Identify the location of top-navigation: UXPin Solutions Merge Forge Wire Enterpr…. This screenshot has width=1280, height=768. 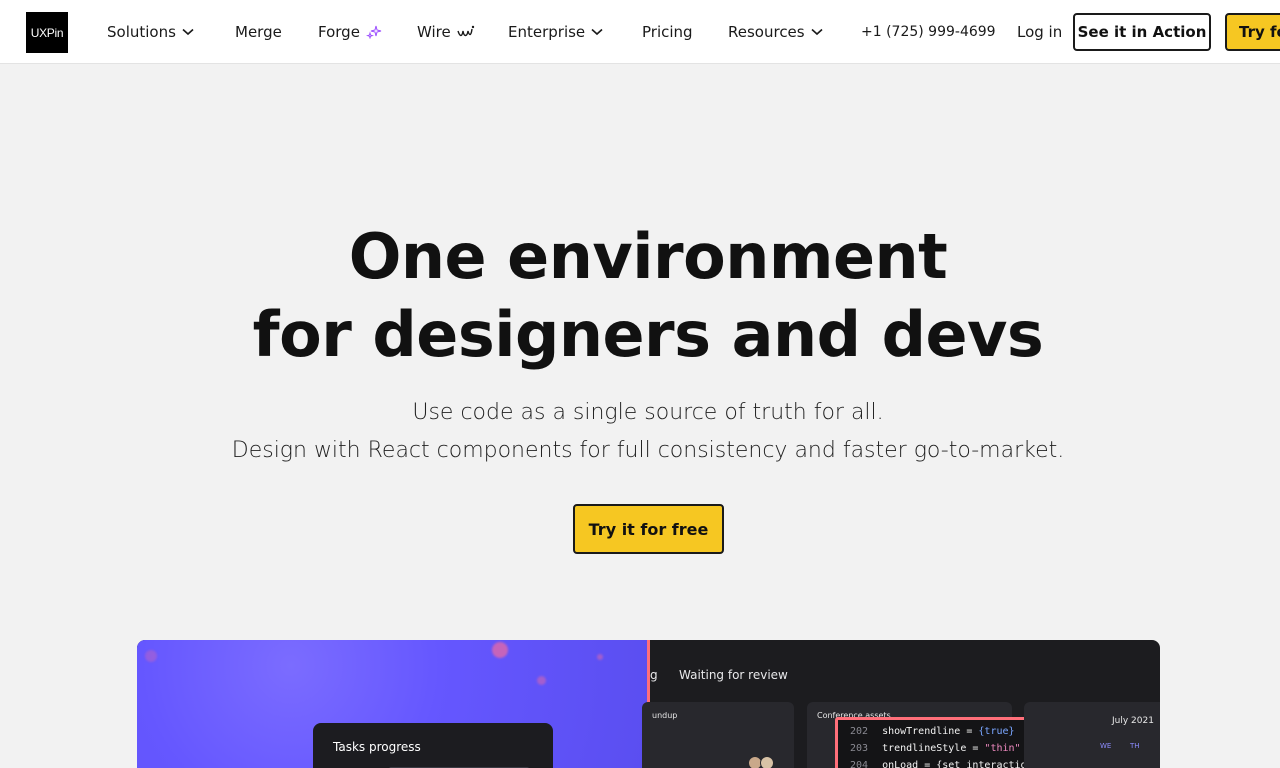
(640, 32).